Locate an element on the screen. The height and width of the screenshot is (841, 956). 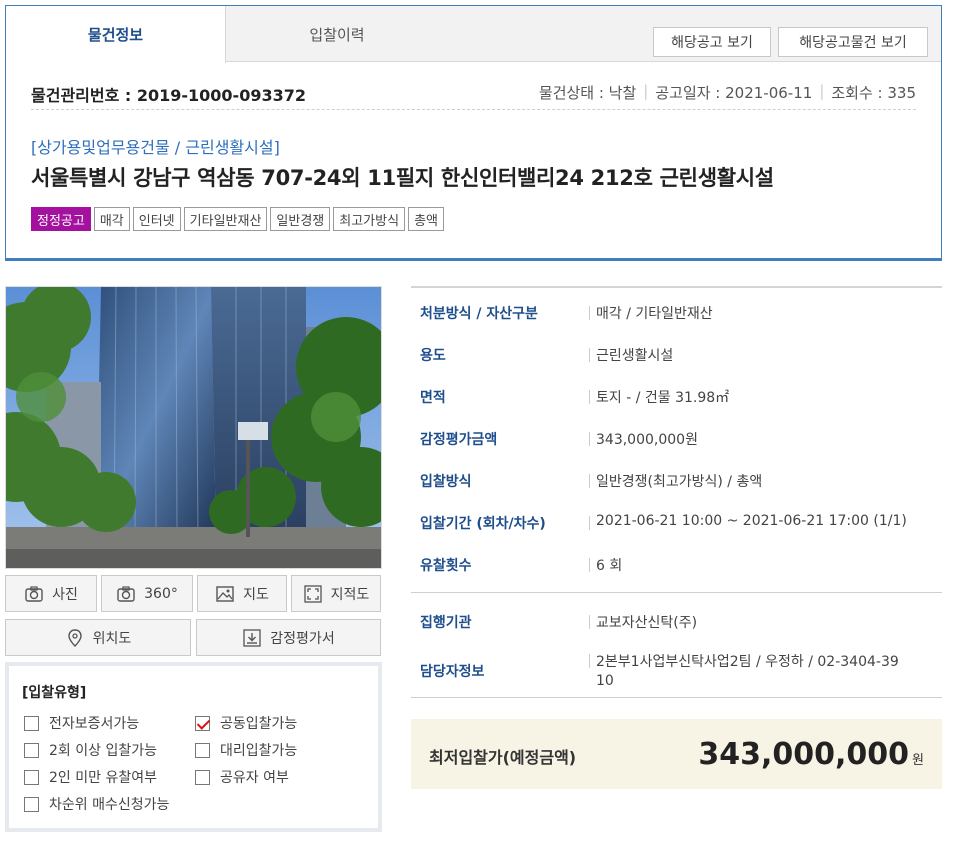
tag-asset-type: 기타일반재산 is located at coordinates (225, 219).